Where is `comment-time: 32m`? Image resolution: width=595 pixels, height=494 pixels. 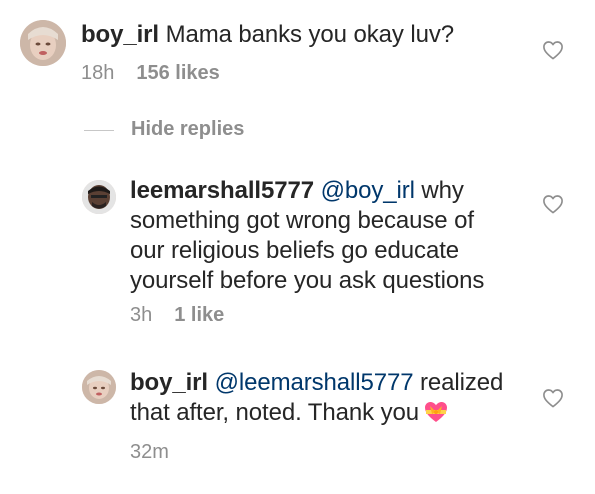
comment-time: 32m is located at coordinates (149, 452).